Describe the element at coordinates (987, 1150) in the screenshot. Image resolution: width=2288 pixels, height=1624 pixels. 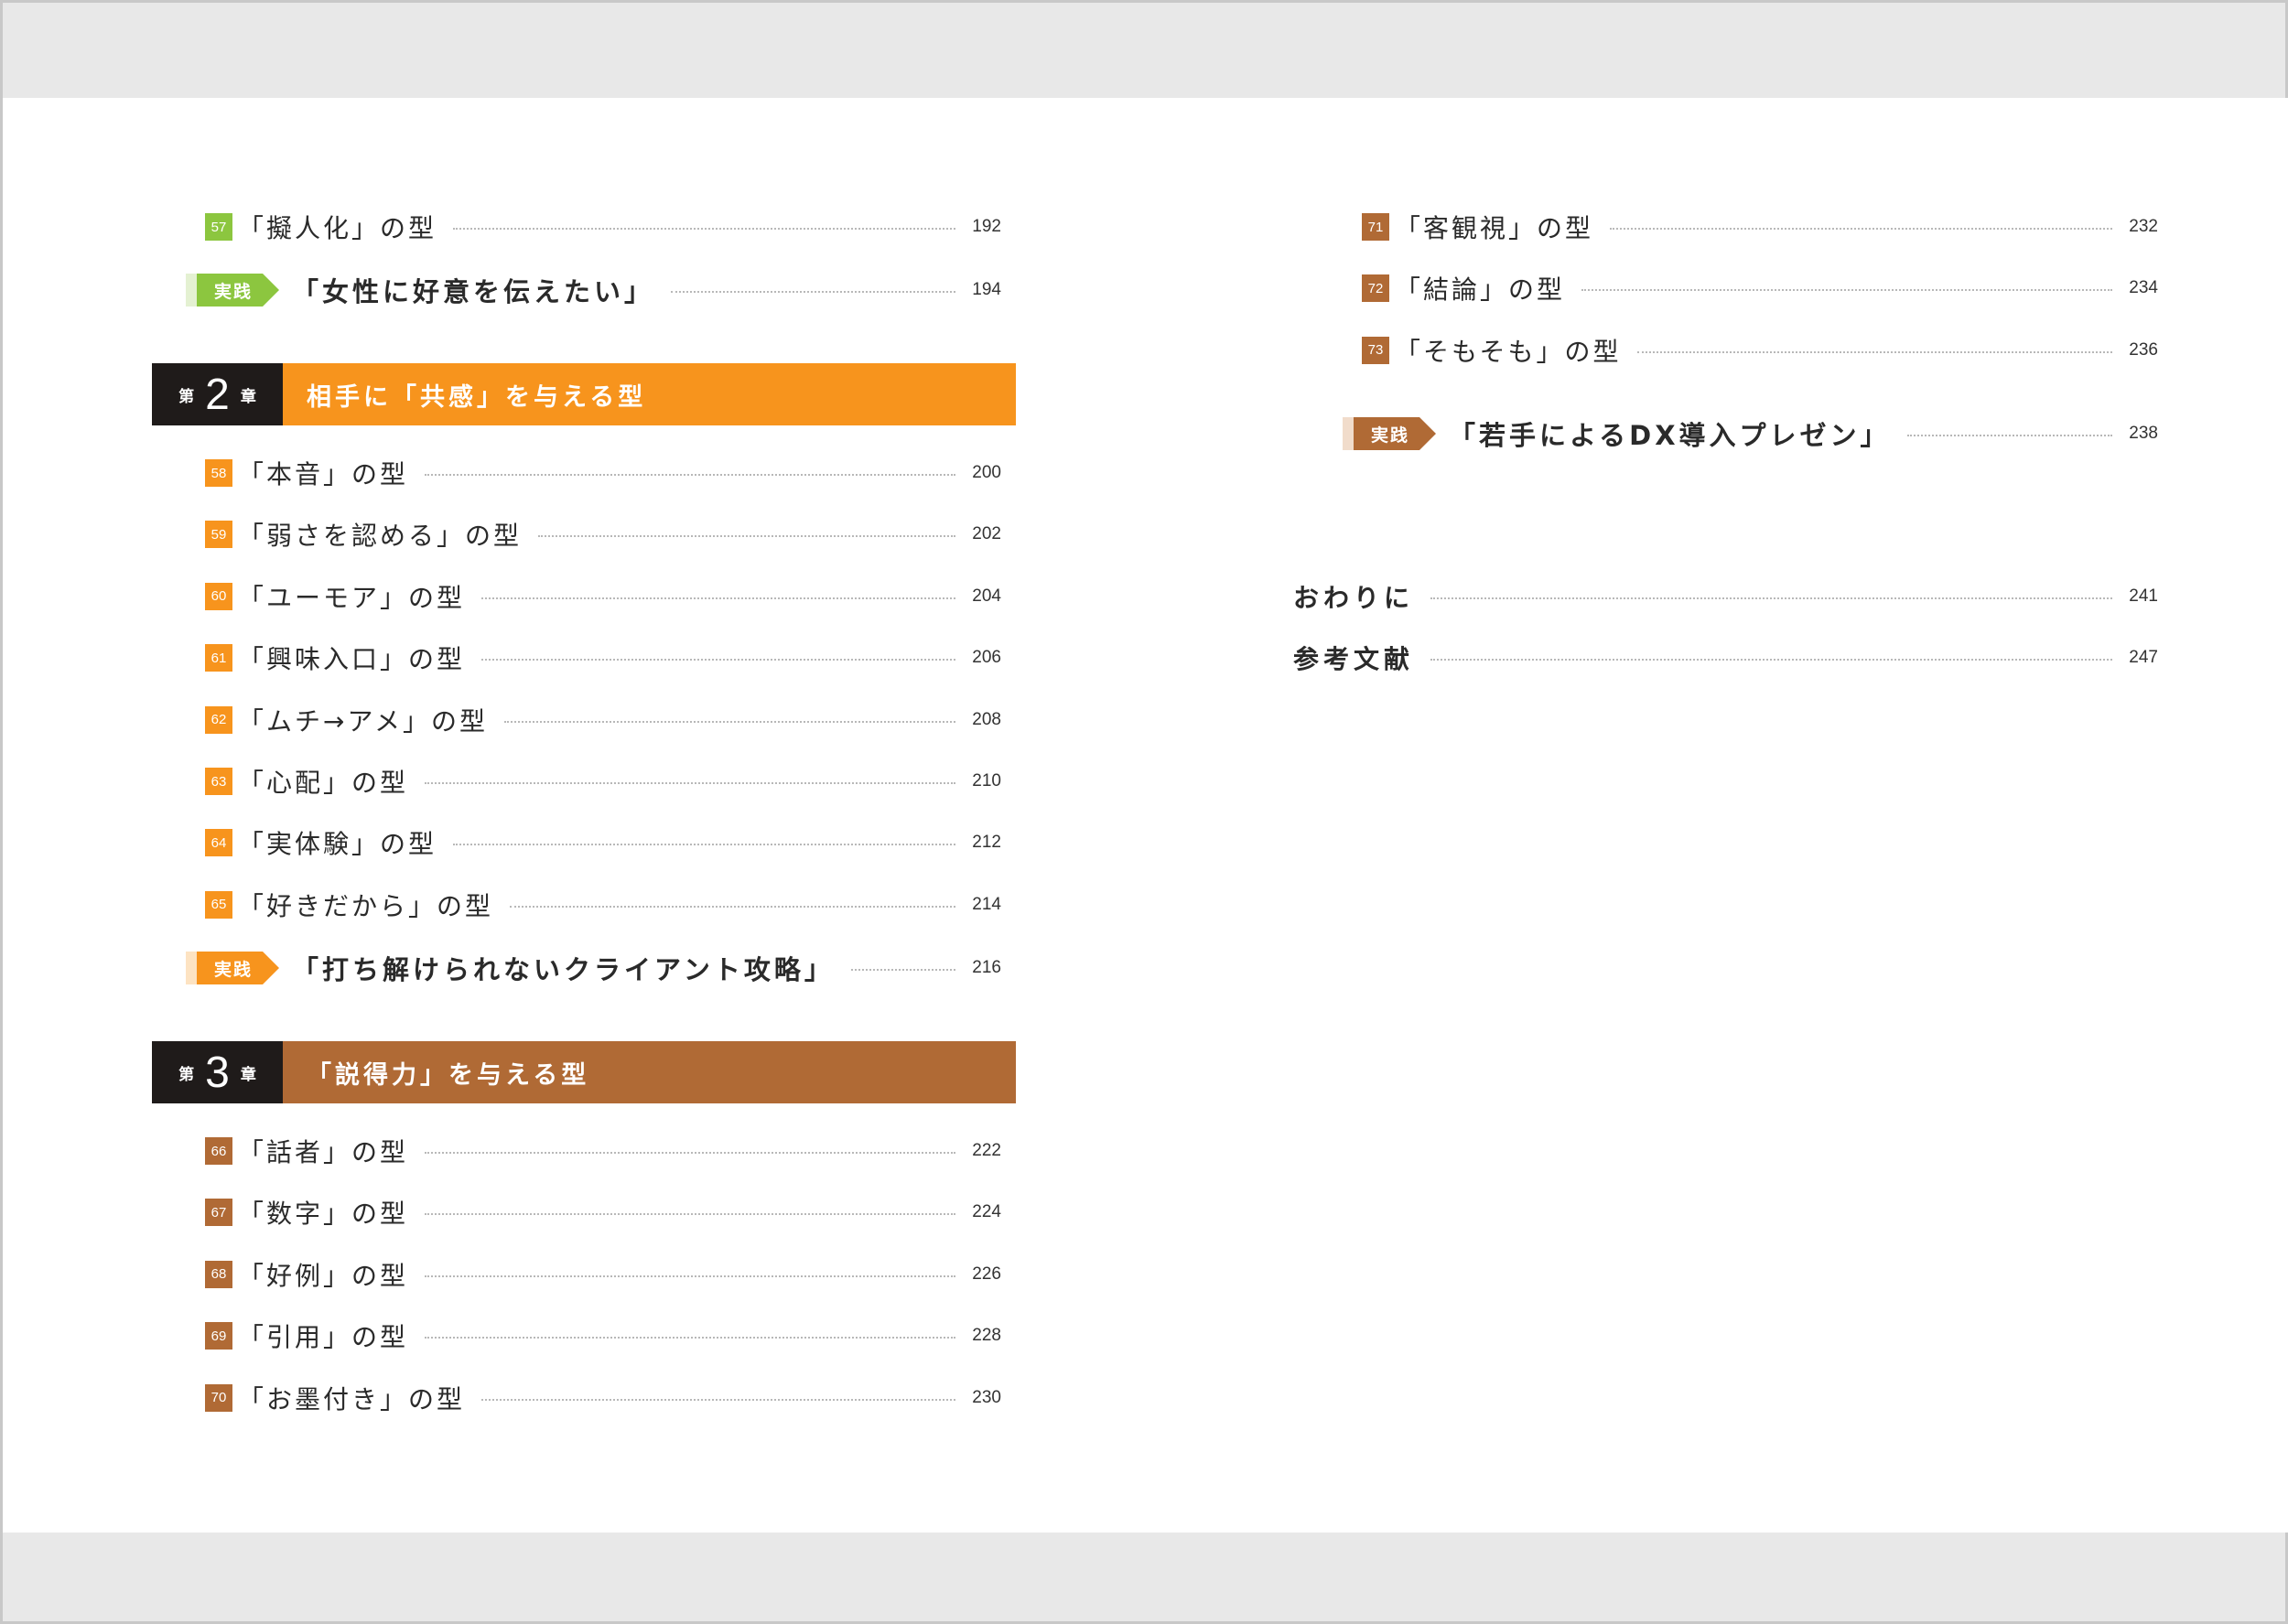
I see `entry-page: 222` at that location.